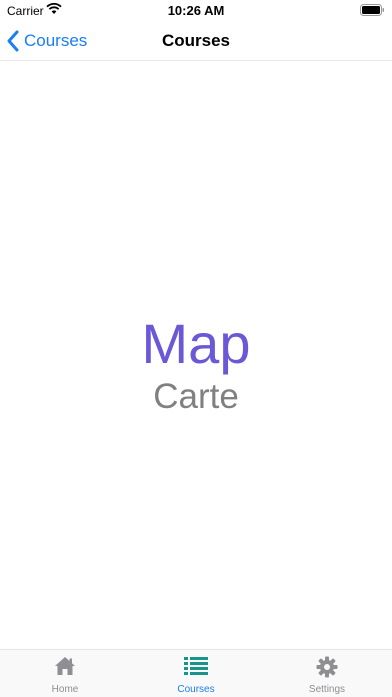  I want to click on battery-icon, so click(372, 10).